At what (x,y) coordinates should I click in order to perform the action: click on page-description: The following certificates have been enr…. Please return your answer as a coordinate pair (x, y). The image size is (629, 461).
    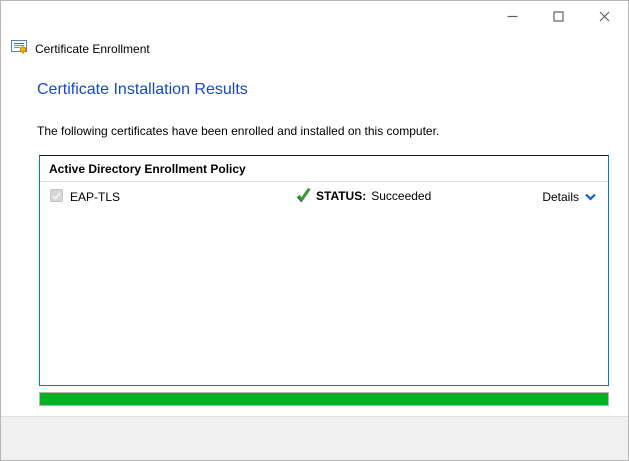
    Looking at the image, I should click on (238, 131).